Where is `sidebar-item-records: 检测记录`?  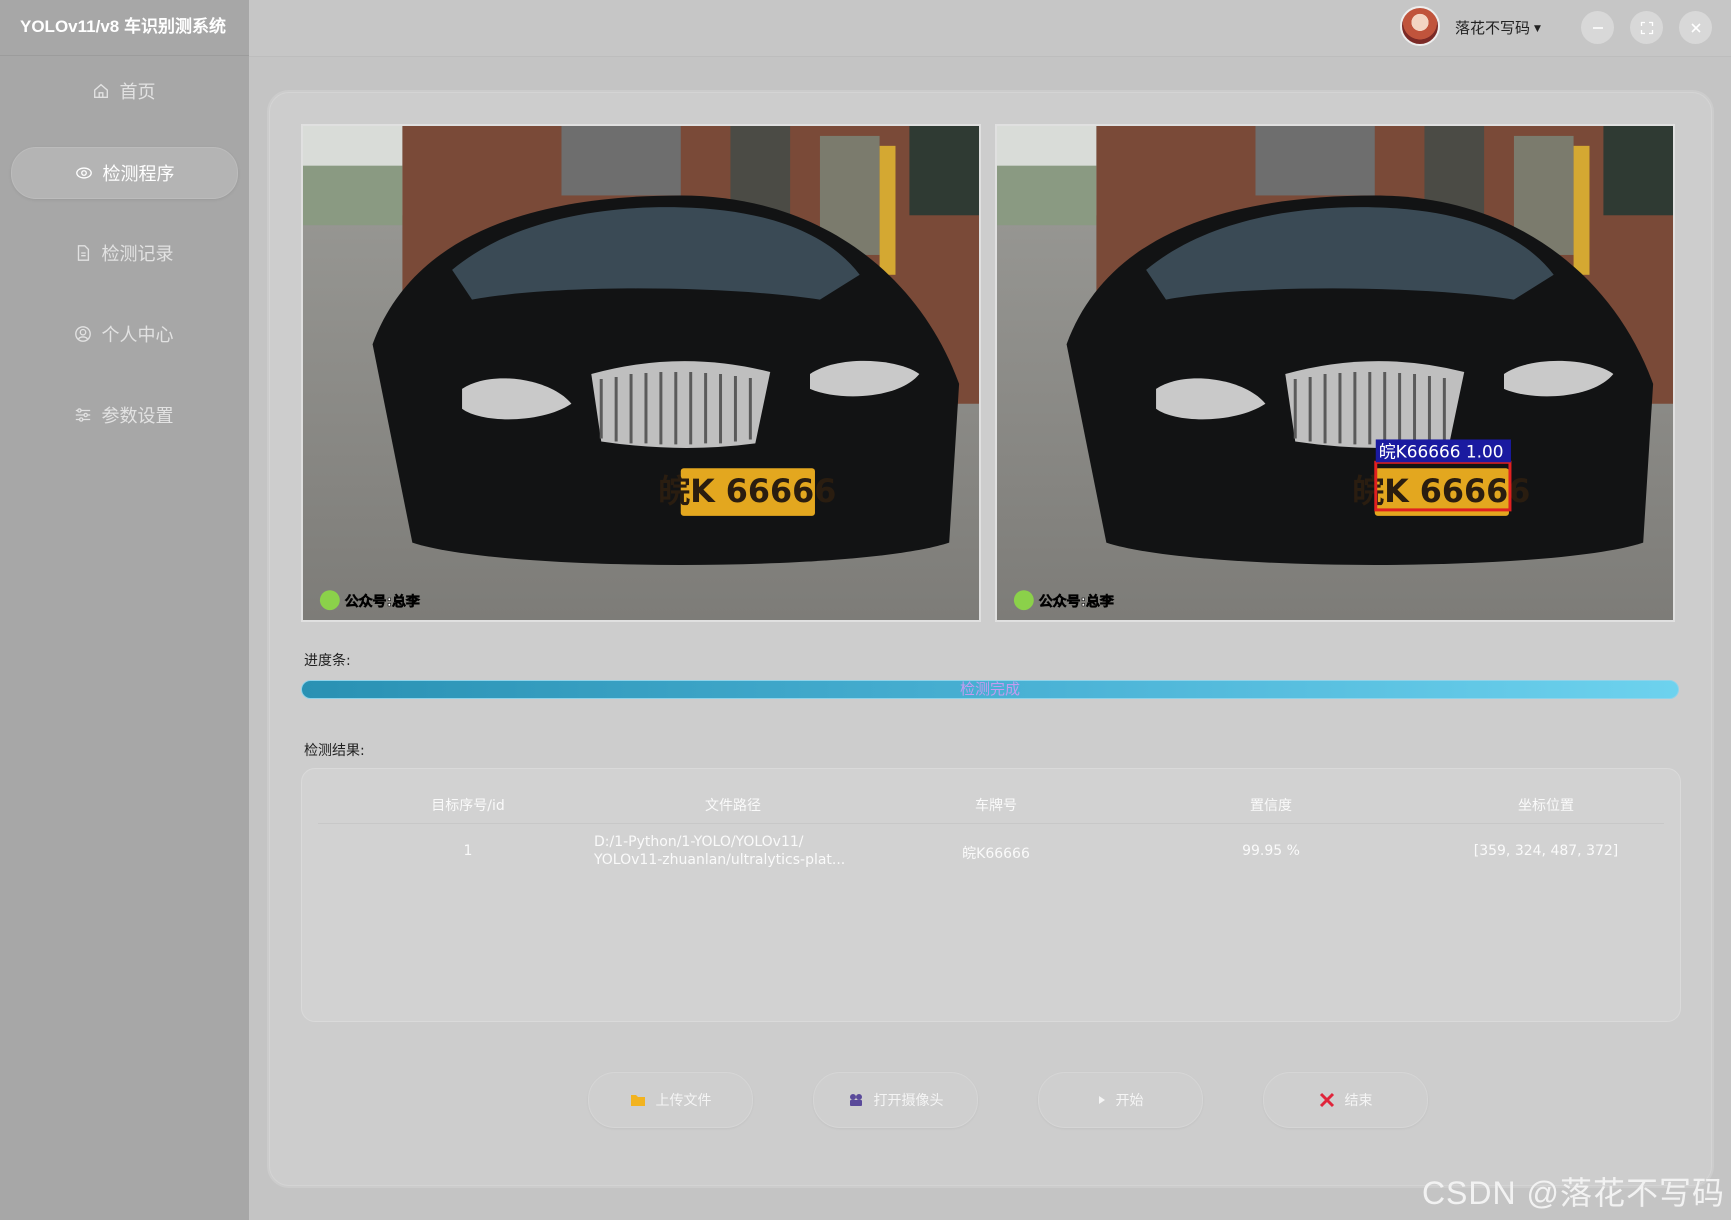 sidebar-item-records: 检测记录 is located at coordinates (123, 253).